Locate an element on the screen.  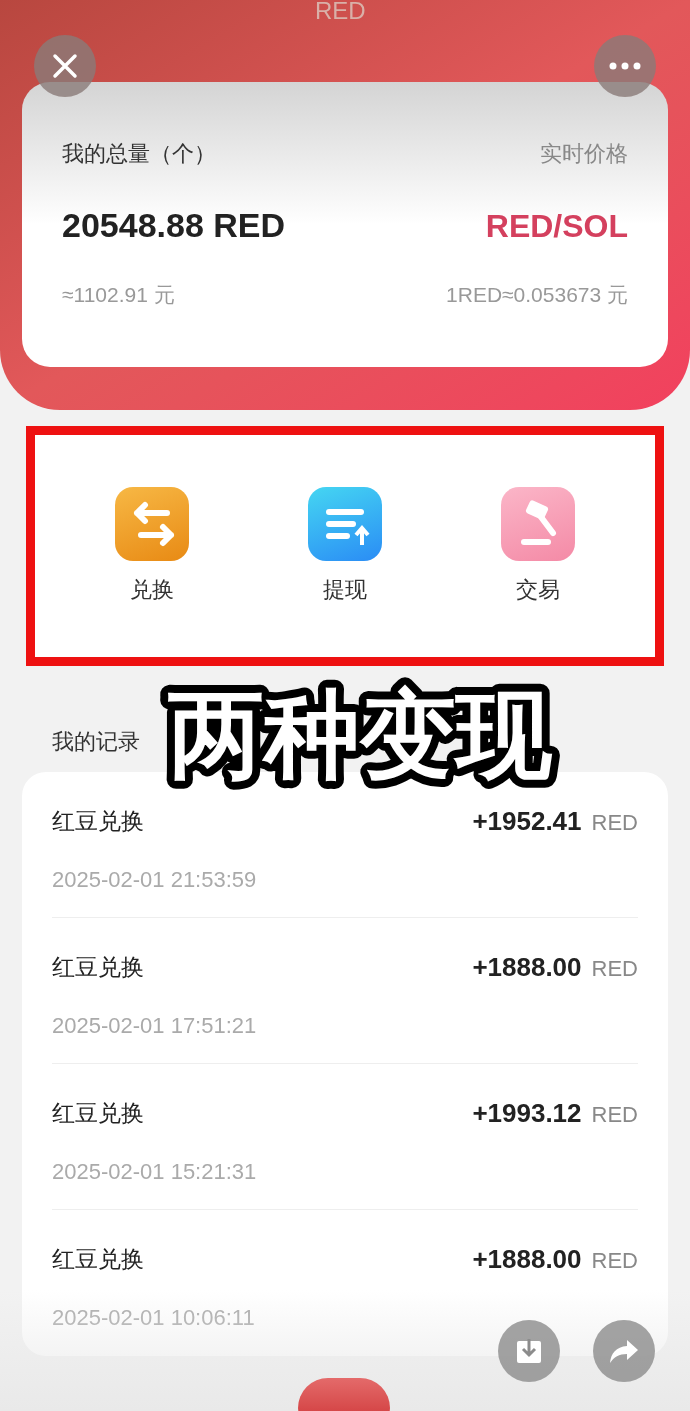
gavel-icon is located at coordinates (538, 523).